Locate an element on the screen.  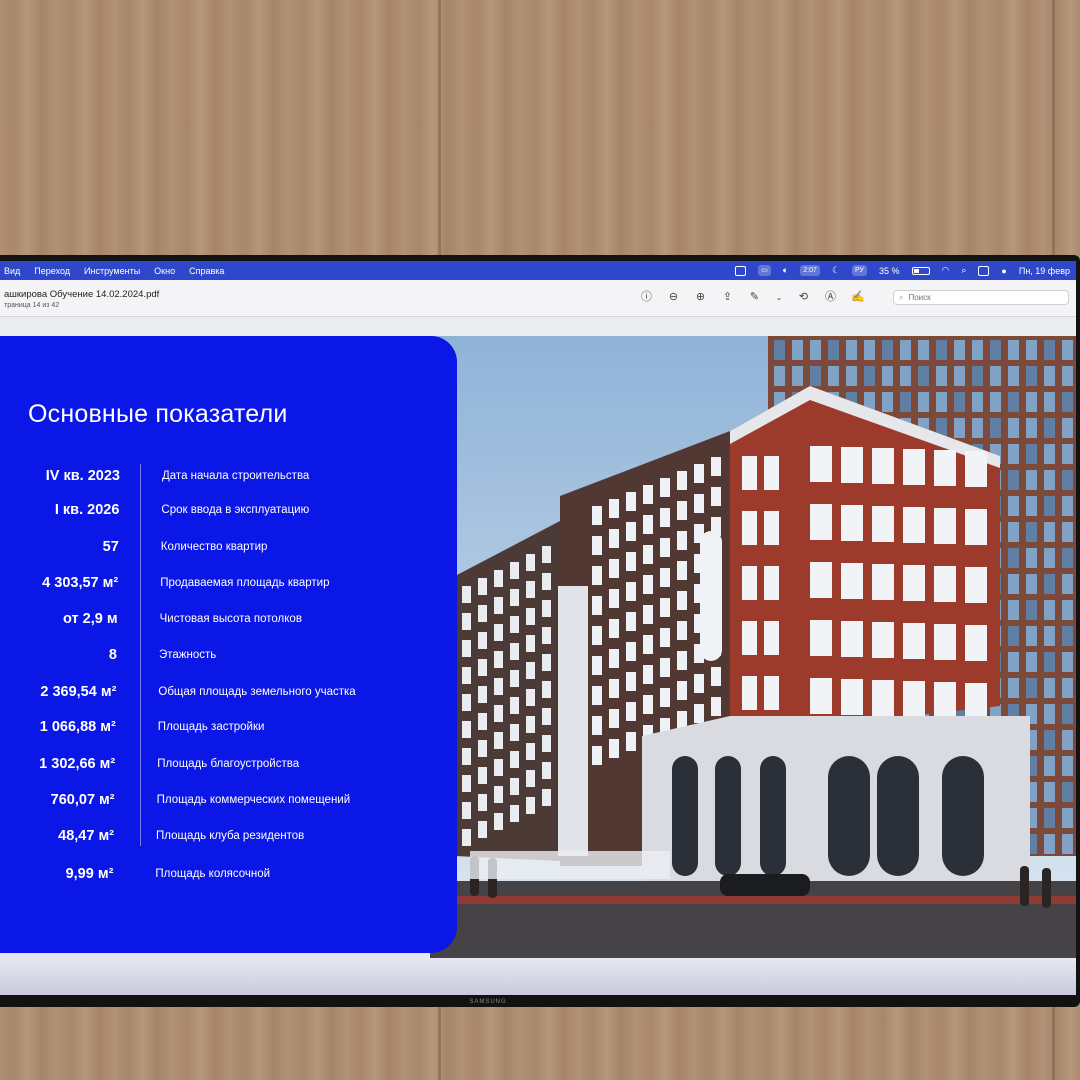
app-menu: Вид Переход Инструменты Окно Справка is located at coordinates (112, 271).